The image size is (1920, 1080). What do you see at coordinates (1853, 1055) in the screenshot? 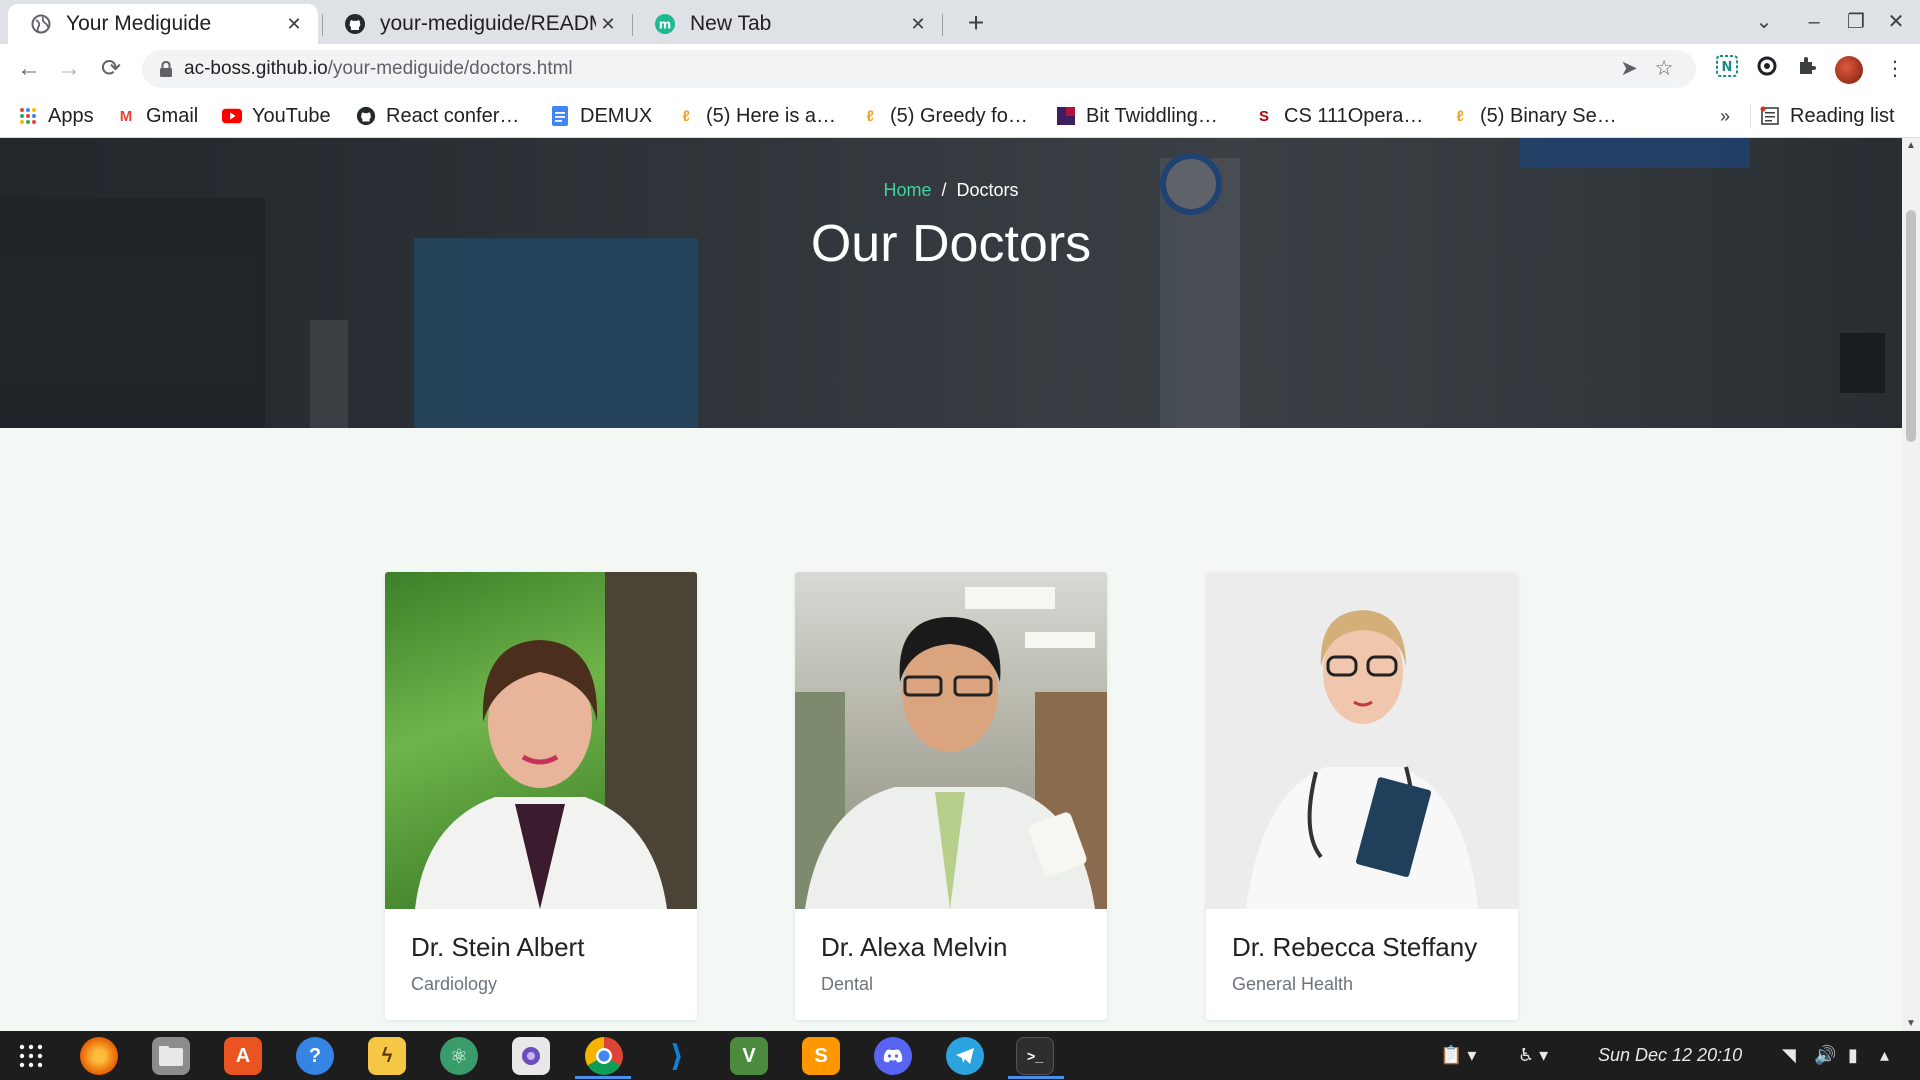
I see `battery-icon: ▮` at bounding box center [1853, 1055].